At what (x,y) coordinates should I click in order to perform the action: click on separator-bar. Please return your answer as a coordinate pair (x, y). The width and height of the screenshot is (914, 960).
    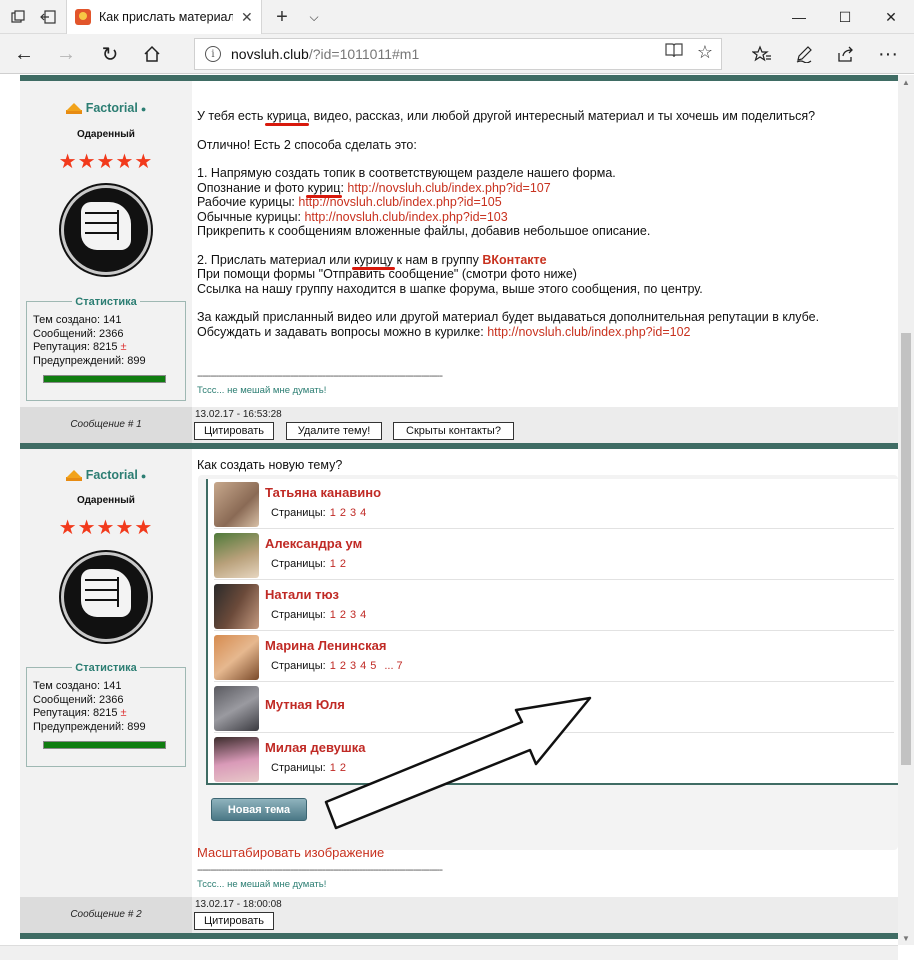
    Looking at the image, I should click on (459, 936).